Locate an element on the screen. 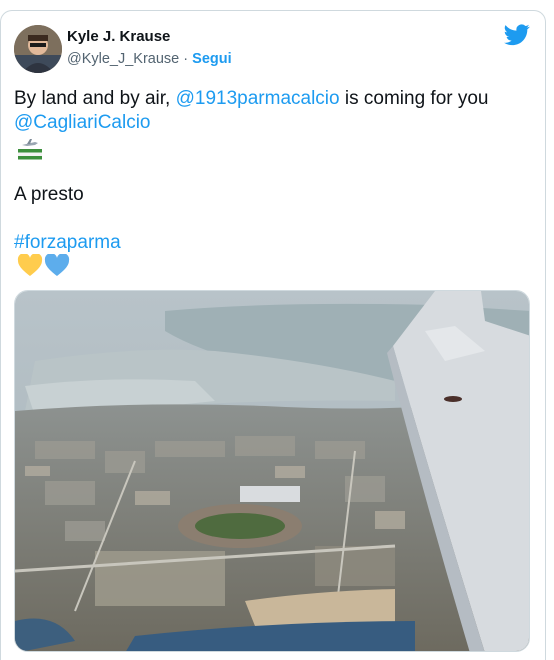 The image size is (554, 660). hashtag-line: #forzaparma is located at coordinates (67, 243).